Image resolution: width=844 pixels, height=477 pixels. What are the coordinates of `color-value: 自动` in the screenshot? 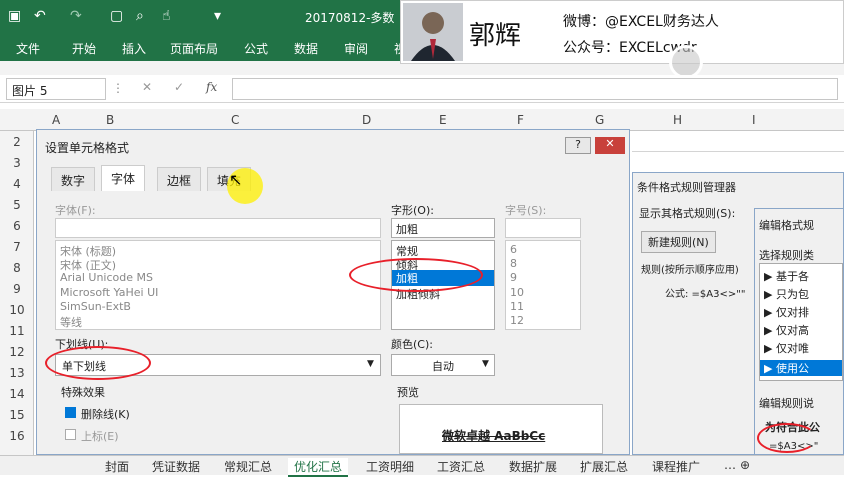 It's located at (443, 366).